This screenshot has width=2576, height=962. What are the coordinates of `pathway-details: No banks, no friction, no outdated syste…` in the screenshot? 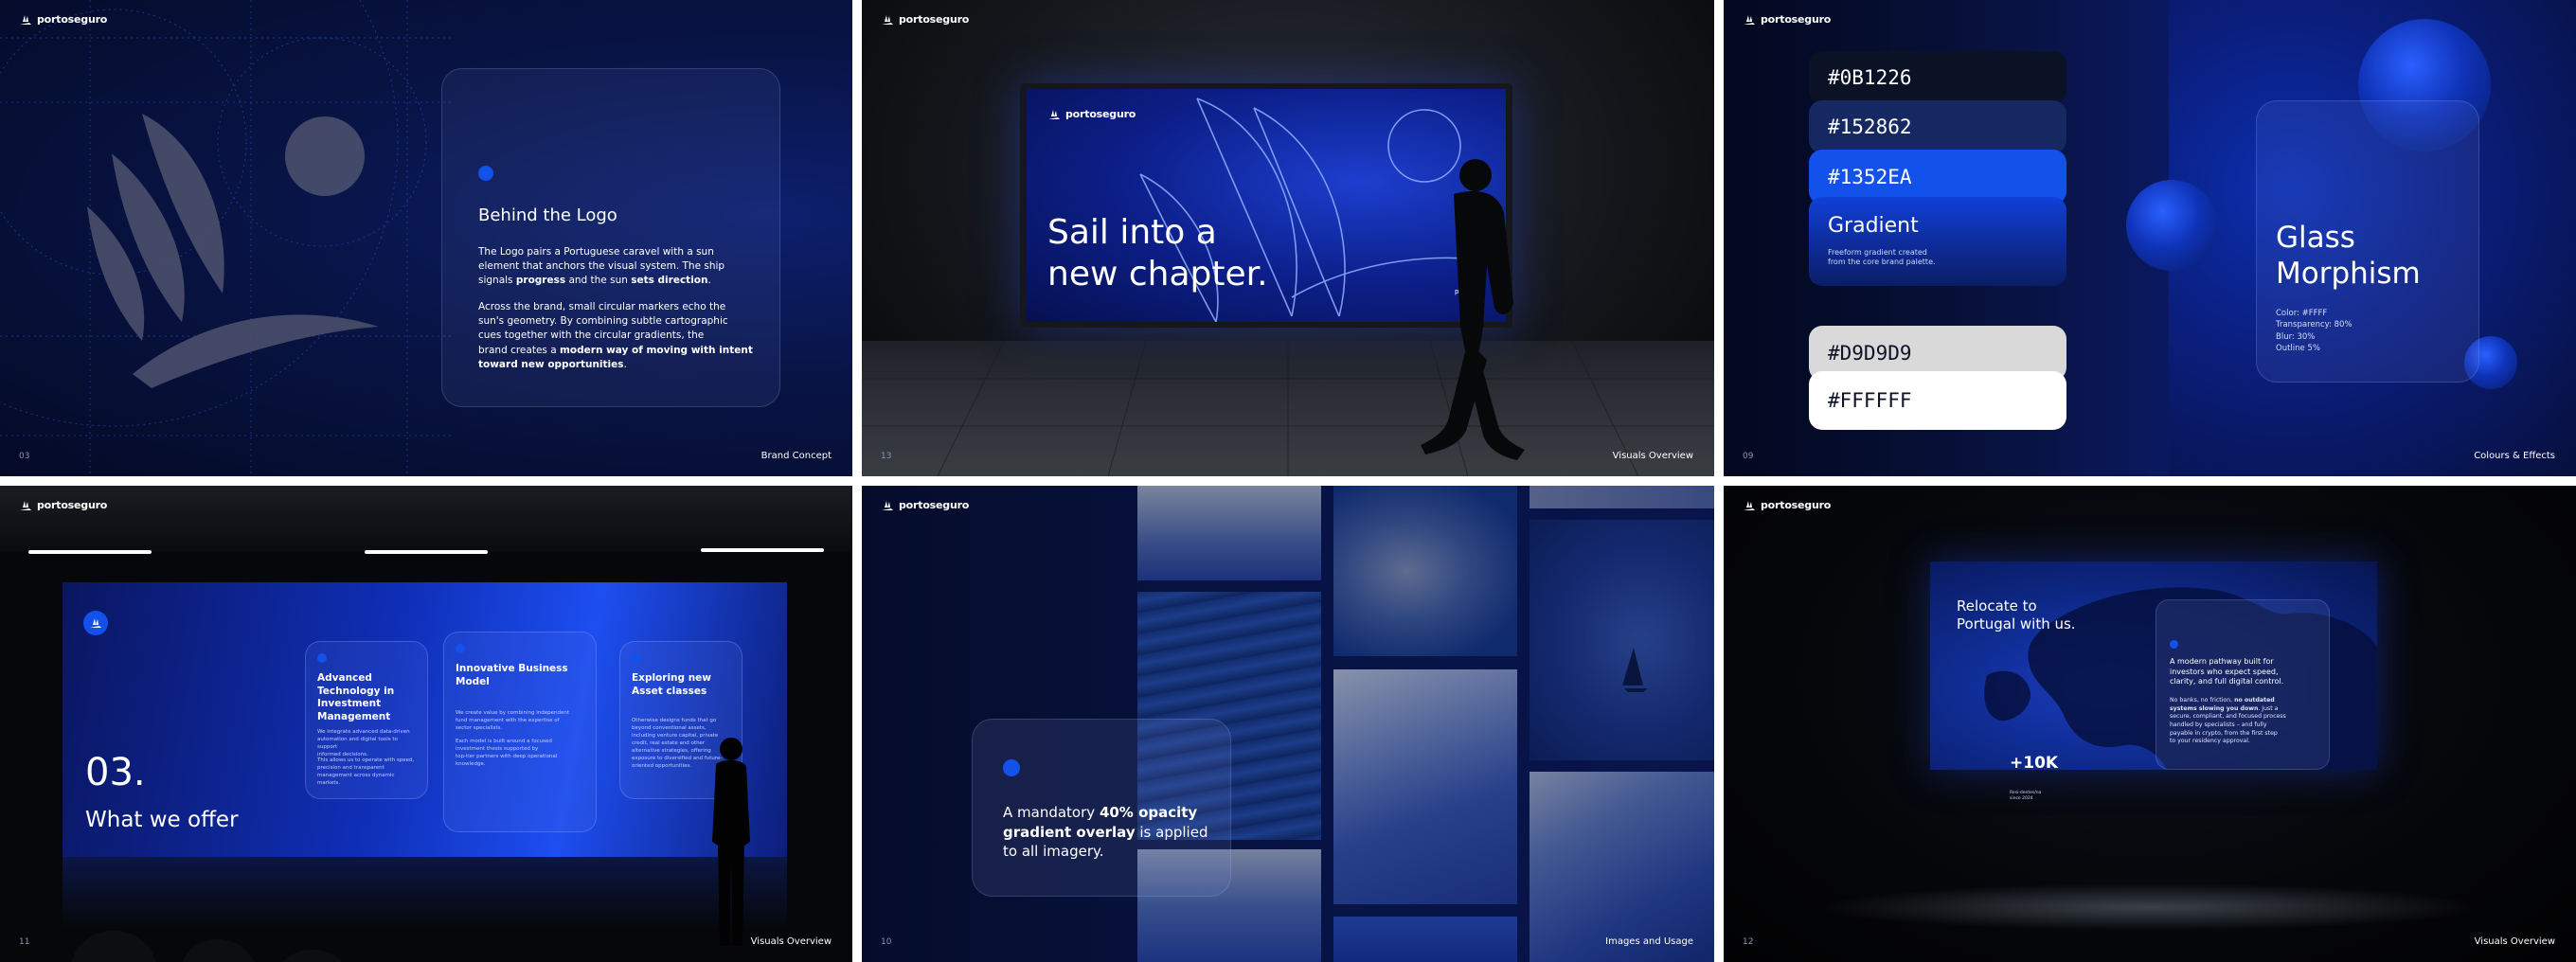 It's located at (2228, 721).